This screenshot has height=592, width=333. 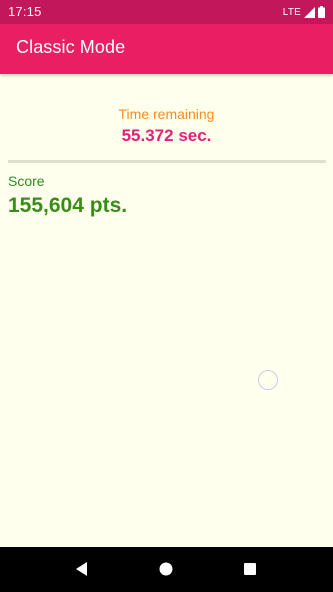 What do you see at coordinates (309, 12) in the screenshot?
I see `signal-icon` at bounding box center [309, 12].